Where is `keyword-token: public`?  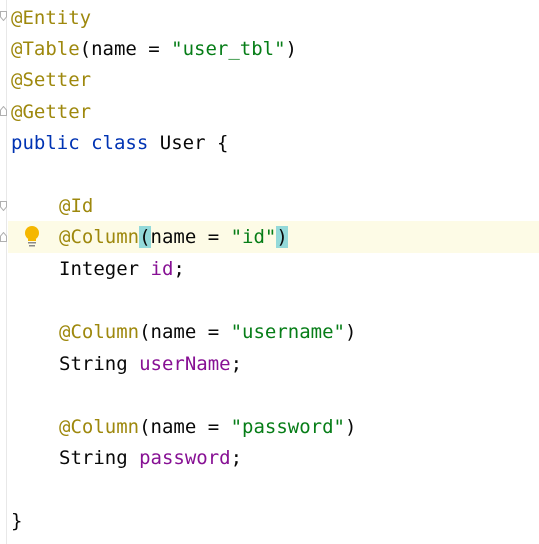
keyword-token: public is located at coordinates (45, 143).